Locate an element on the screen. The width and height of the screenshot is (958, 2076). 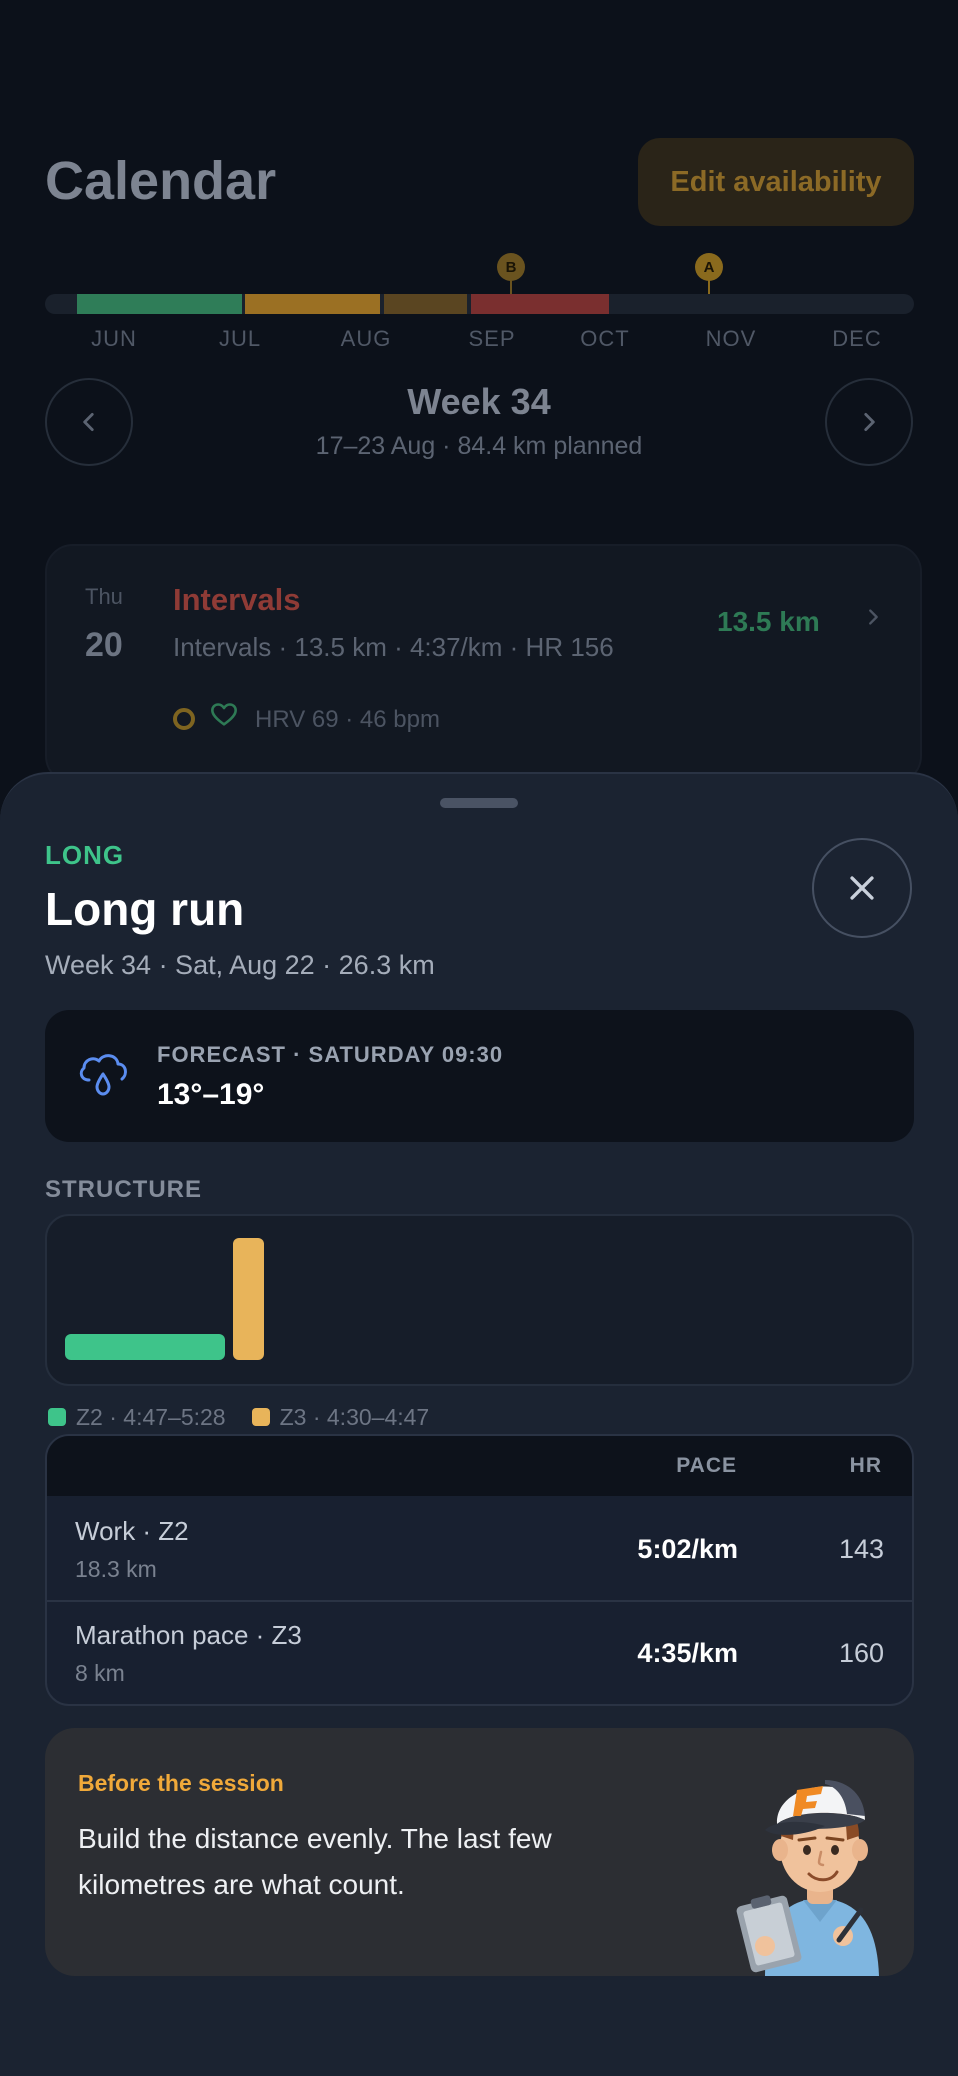
month-label: SEP is located at coordinates (492, 338).